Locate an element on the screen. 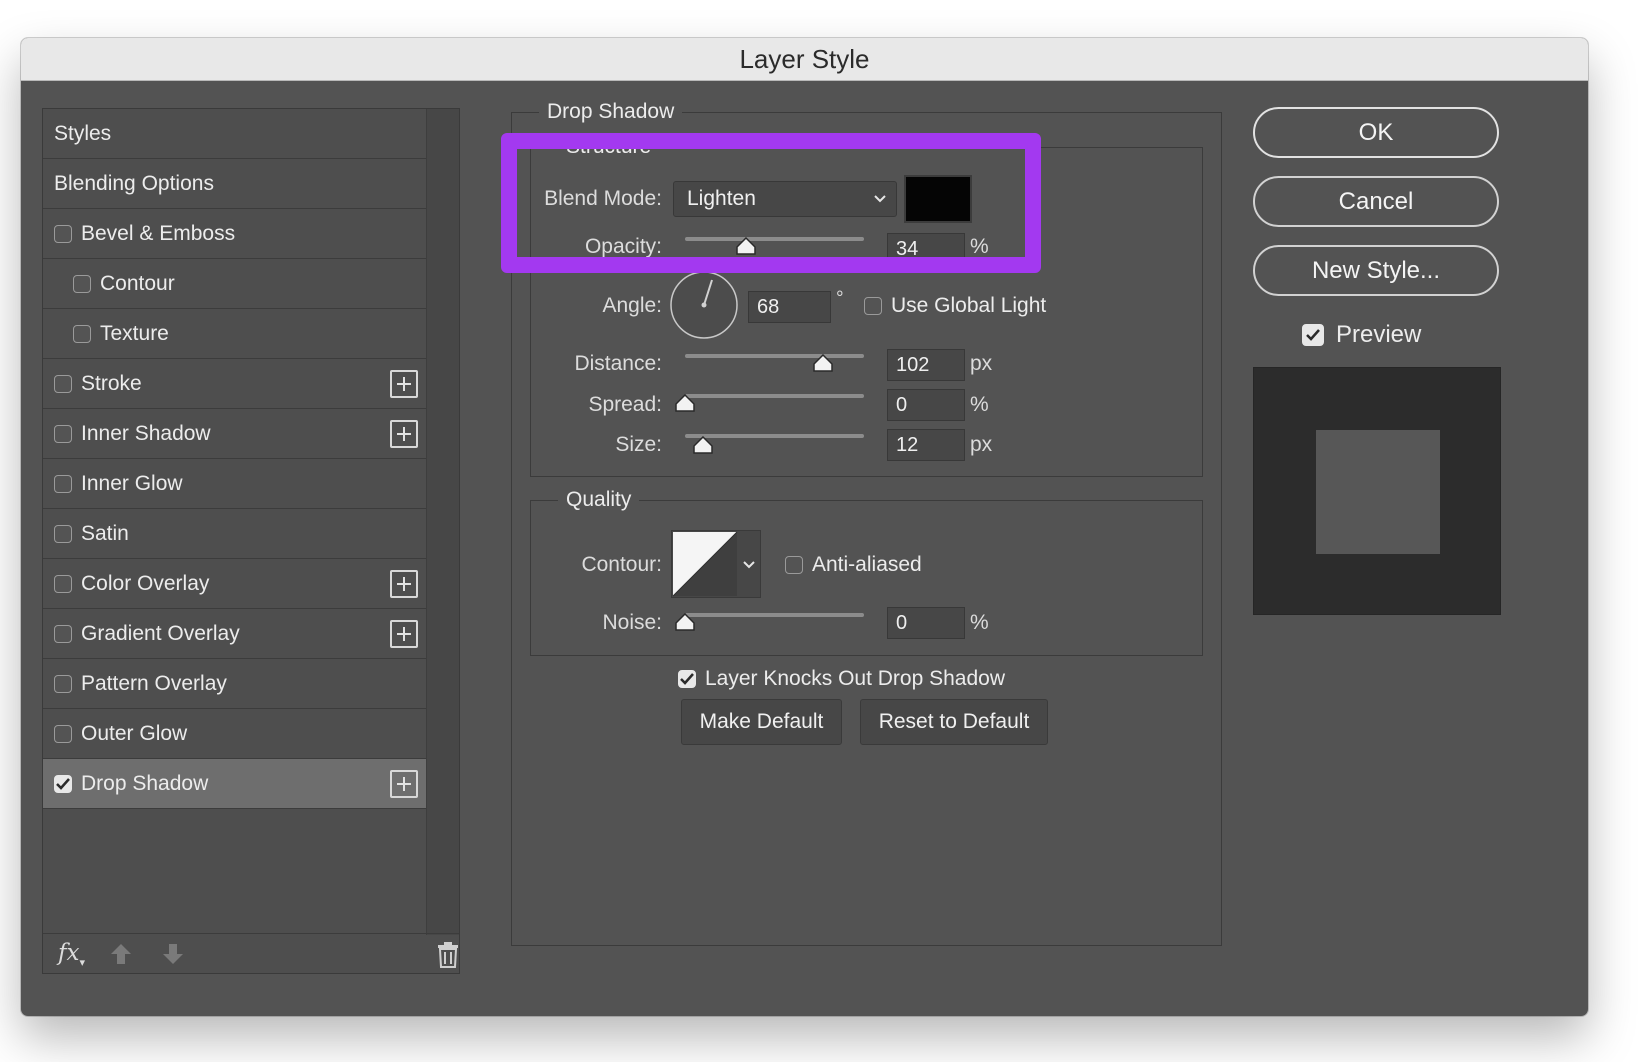 Image resolution: width=1638 pixels, height=1062 pixels. size-unit: px is located at coordinates (981, 444).